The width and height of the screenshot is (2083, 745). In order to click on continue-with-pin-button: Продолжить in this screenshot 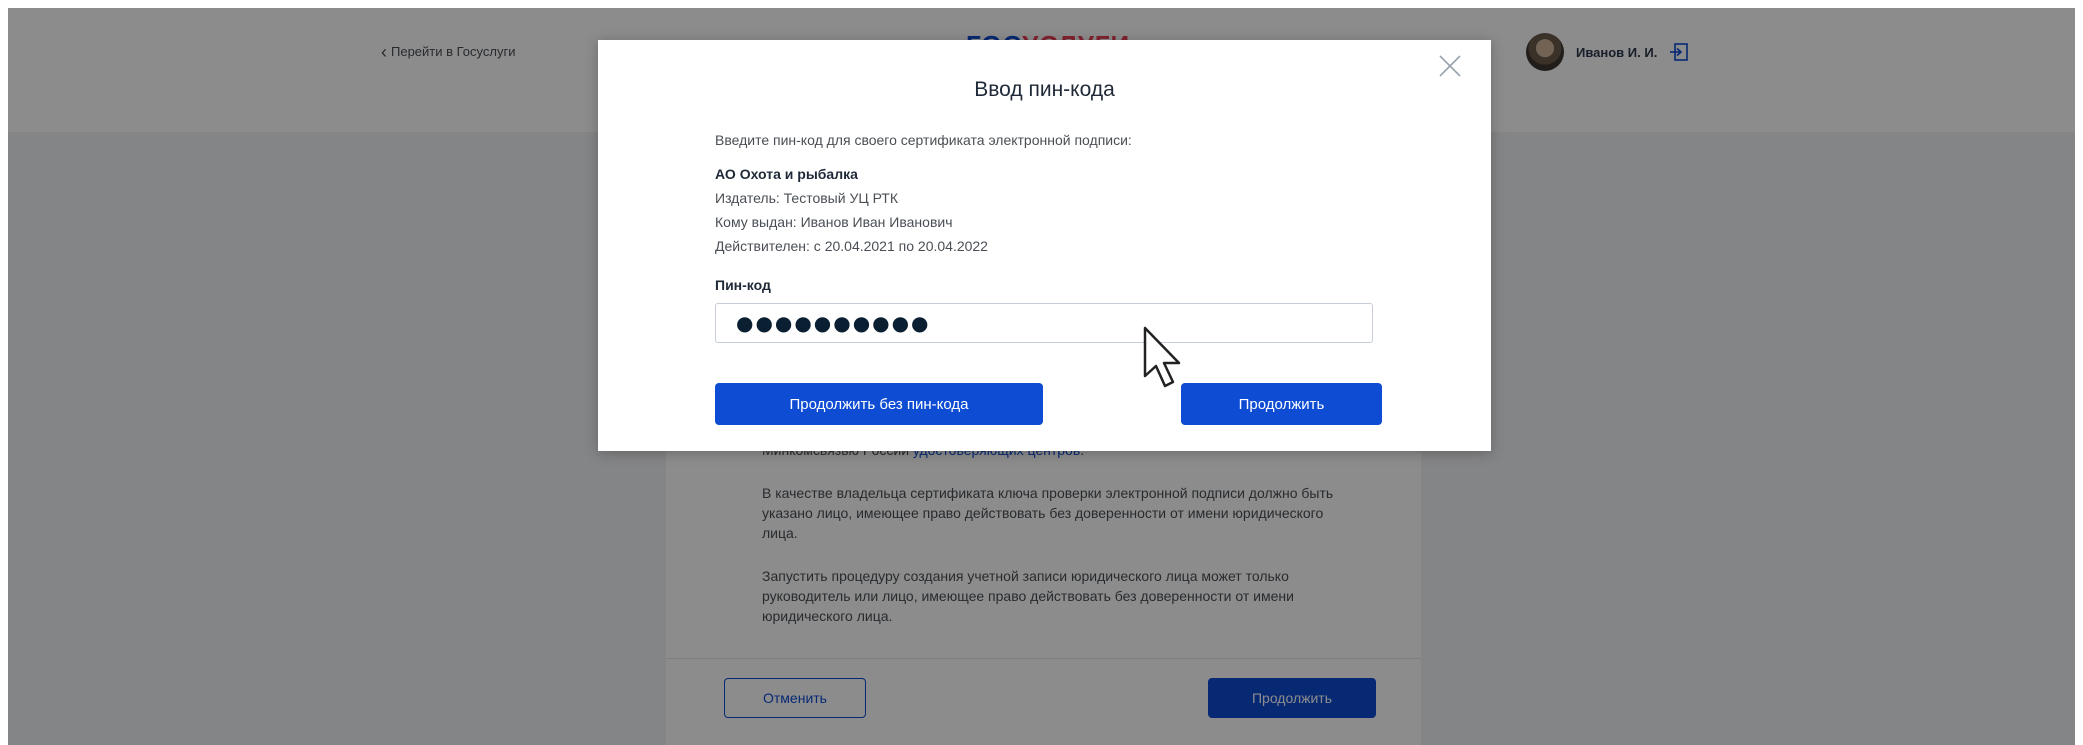, I will do `click(1281, 404)`.